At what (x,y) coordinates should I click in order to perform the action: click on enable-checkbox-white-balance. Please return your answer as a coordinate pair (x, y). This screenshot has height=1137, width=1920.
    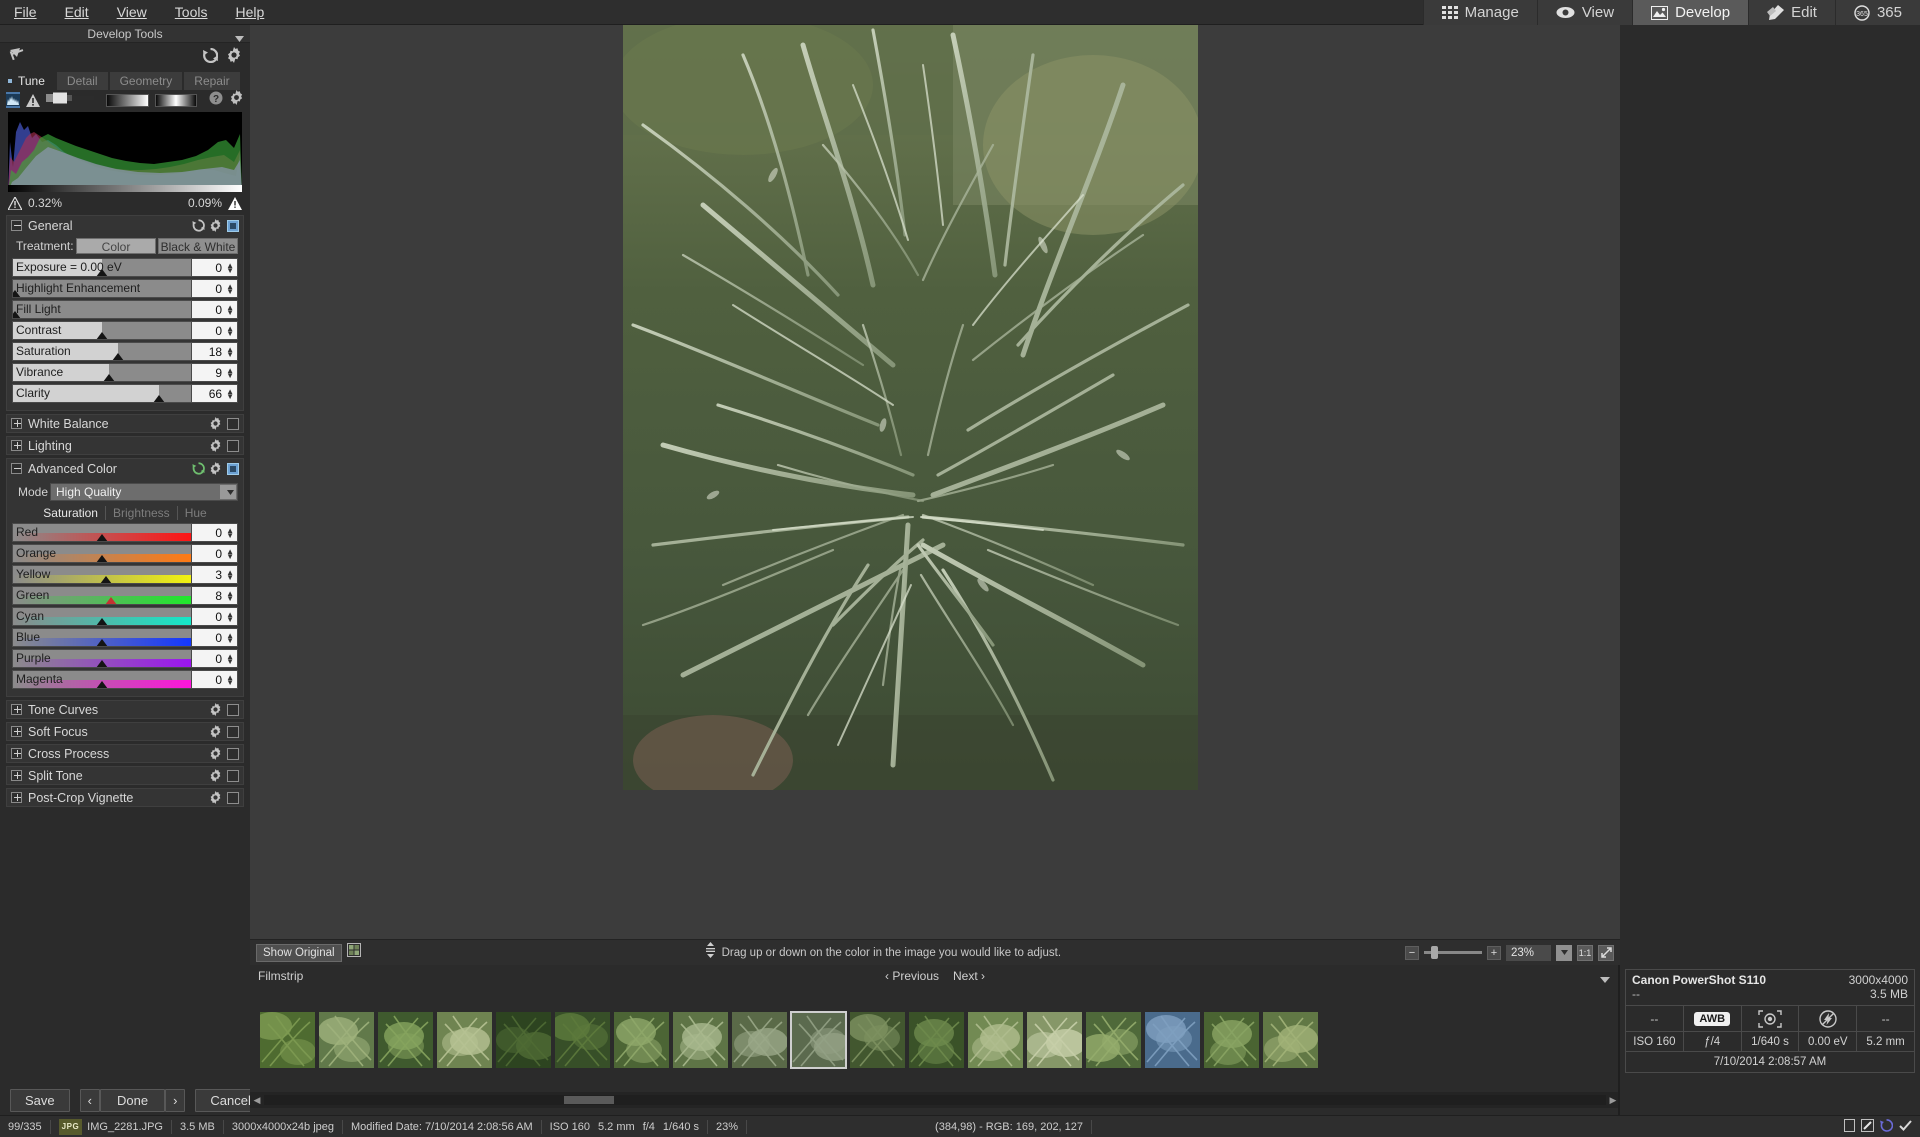
    Looking at the image, I should click on (233, 423).